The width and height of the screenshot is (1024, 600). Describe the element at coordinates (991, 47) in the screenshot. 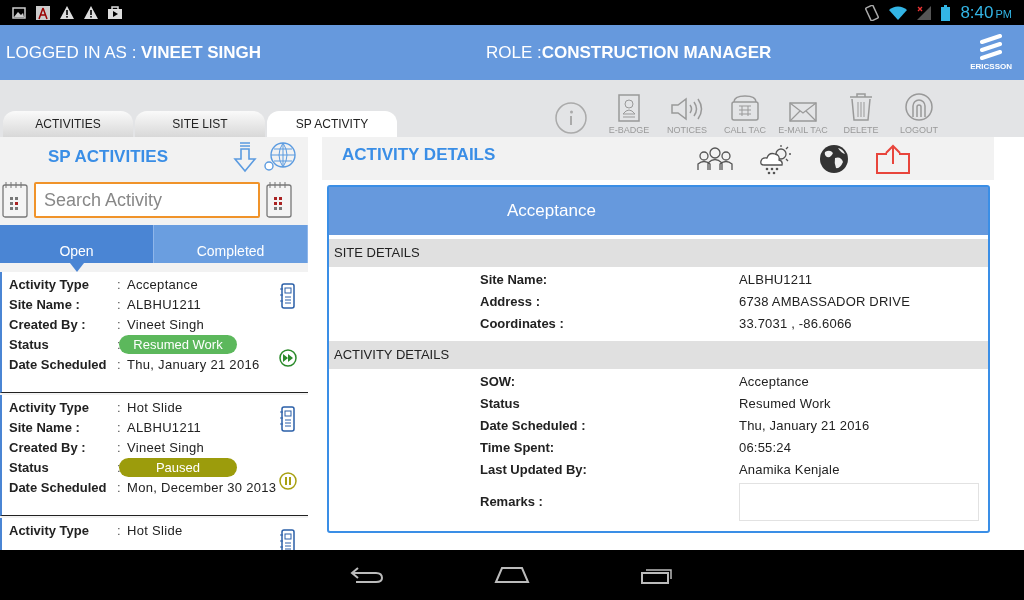

I see `logo-icon` at that location.